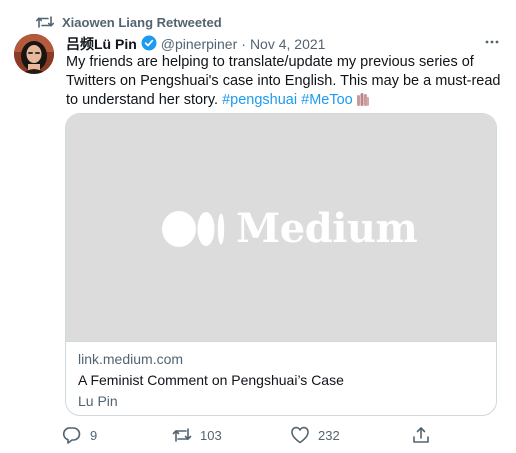  I want to click on retweet-button: 103, so click(197, 435).